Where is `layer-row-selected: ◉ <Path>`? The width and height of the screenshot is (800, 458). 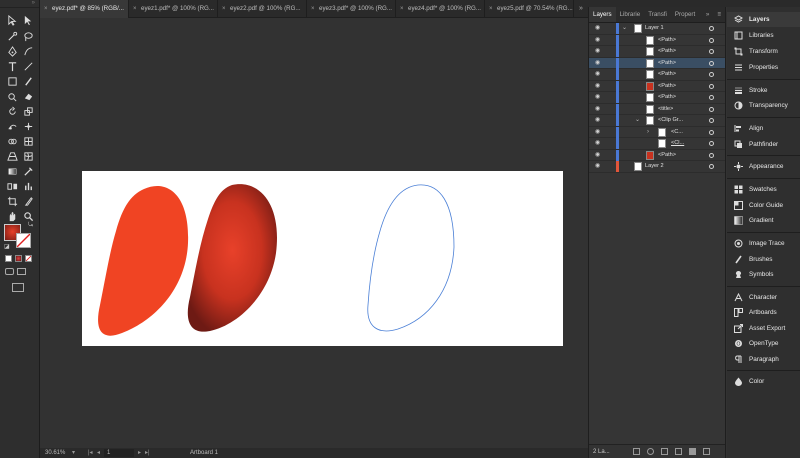
layer-row-selected: ◉ <Path> is located at coordinates (657, 63).